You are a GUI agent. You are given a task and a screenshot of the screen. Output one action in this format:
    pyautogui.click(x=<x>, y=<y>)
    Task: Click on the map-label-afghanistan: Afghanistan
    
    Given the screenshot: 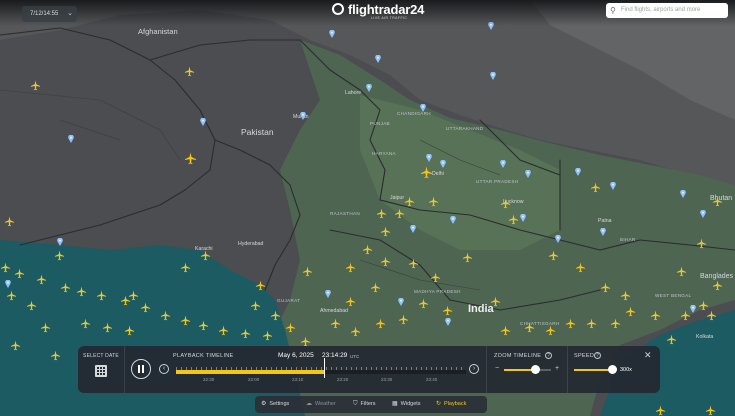 What is the action you would take?
    pyautogui.click(x=158, y=31)
    